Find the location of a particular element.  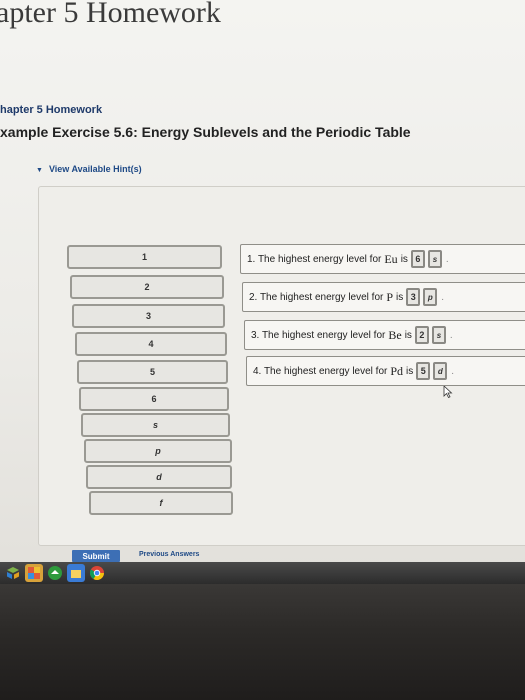

answer-tile-s: s is located at coordinates (155, 425).